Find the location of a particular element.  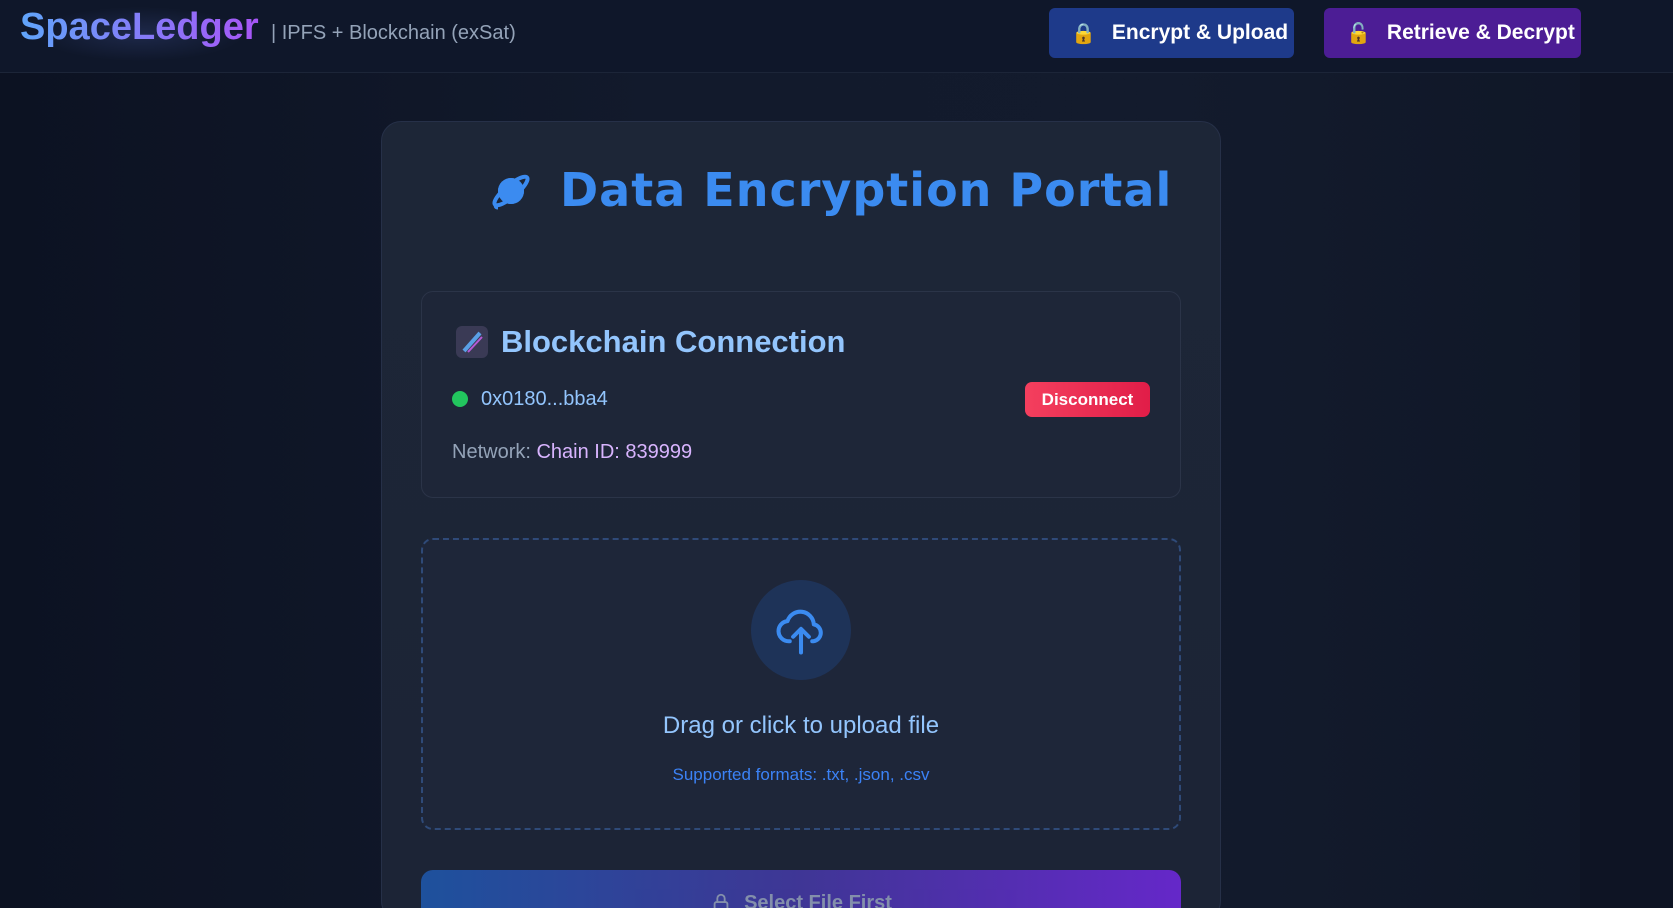

cloud-upload-icon is located at coordinates (799, 632).